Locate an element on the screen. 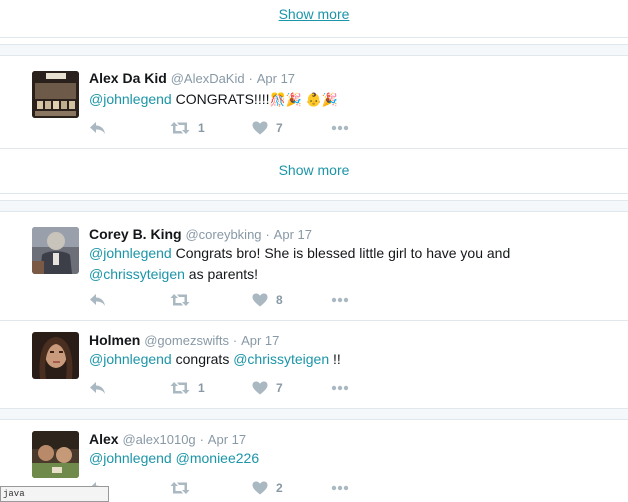 This screenshot has height=502, width=628. tweet-header: Holmen @gomezswifts · Apr 17 is located at coordinates (184, 340).